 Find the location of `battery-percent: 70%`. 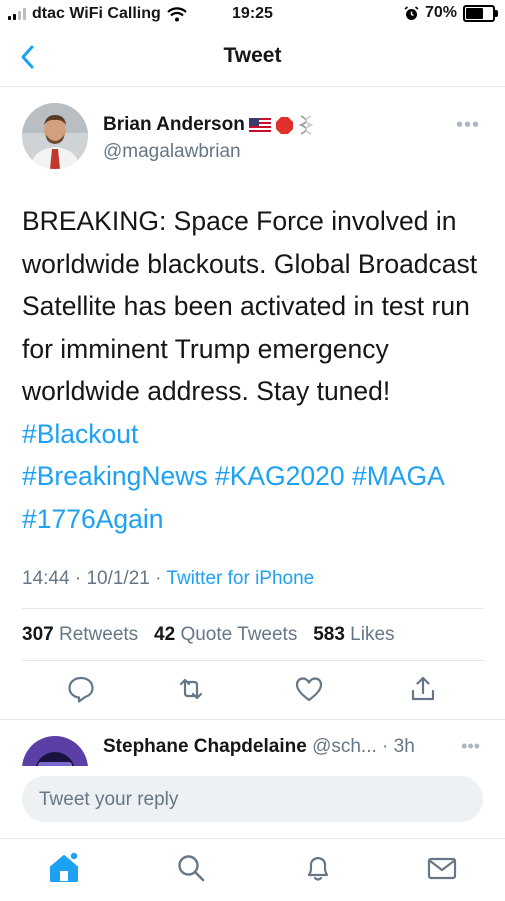

battery-percent: 70% is located at coordinates (440, 12).